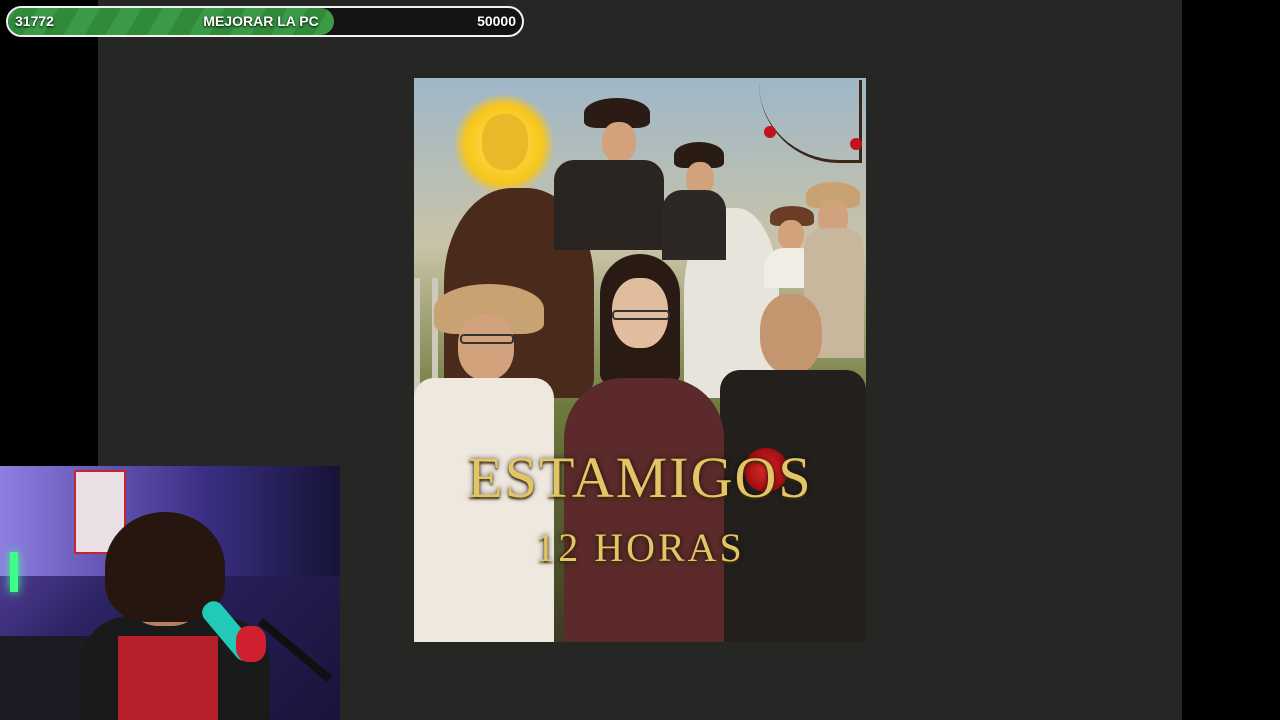 The width and height of the screenshot is (1280, 720). I want to click on poster-subtitle: 12 HORAS, so click(640, 547).